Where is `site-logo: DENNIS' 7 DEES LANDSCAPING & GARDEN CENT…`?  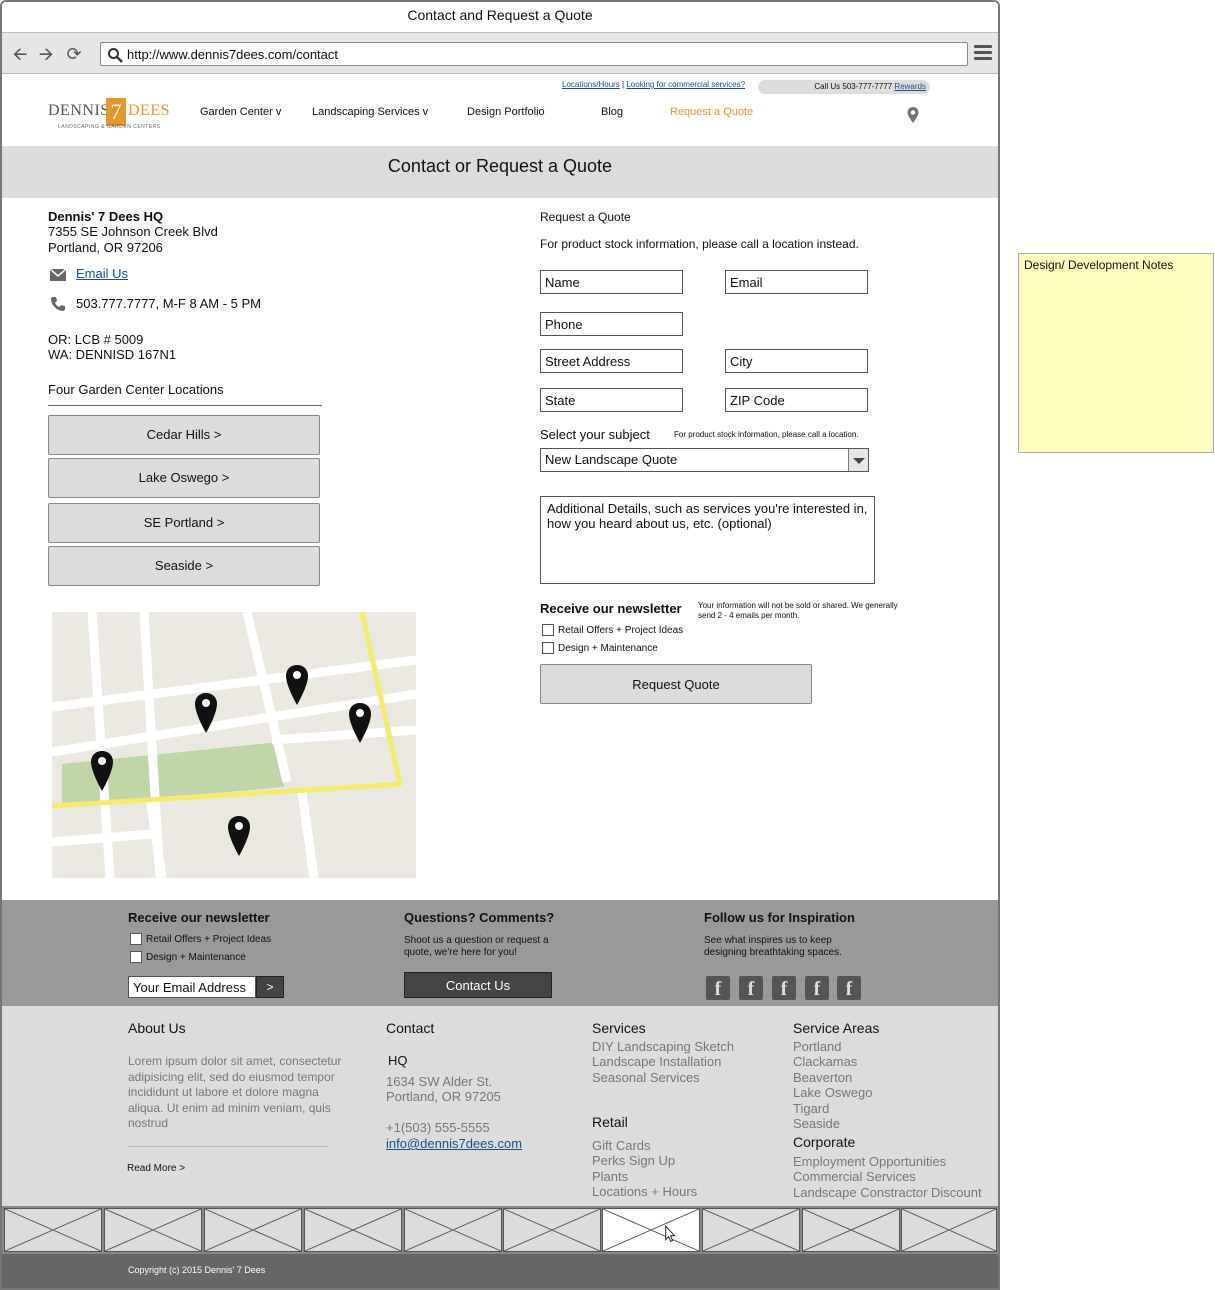 site-logo: DENNIS' 7 DEES LANDSCAPING & GARDEN CENT… is located at coordinates (109, 115).